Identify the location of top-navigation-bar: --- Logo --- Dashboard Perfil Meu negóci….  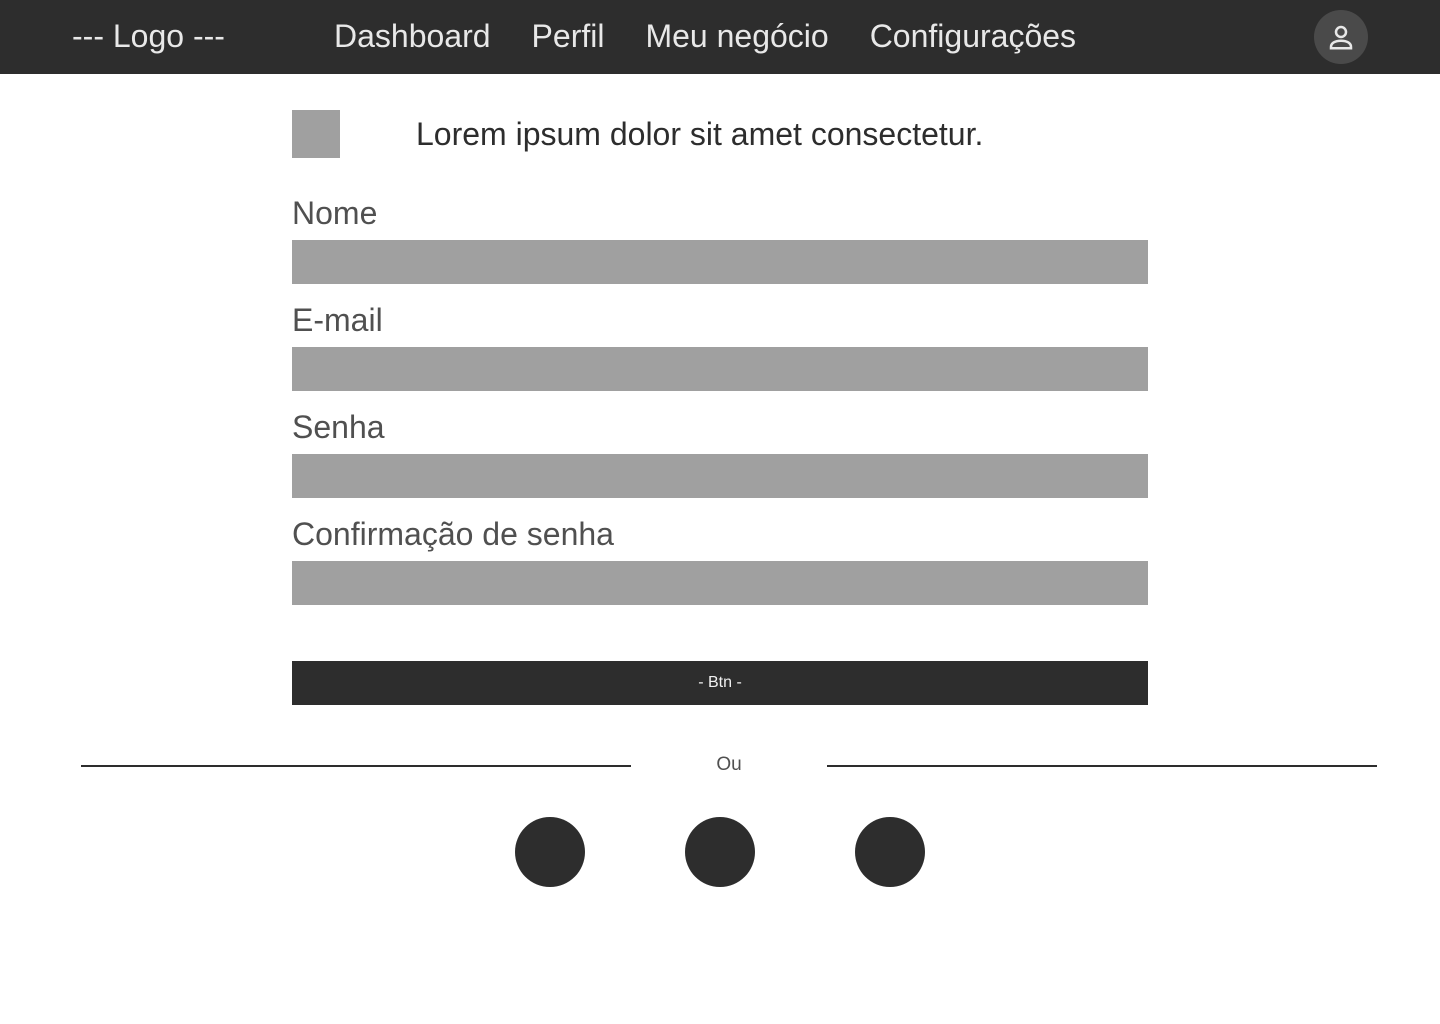
(720, 37).